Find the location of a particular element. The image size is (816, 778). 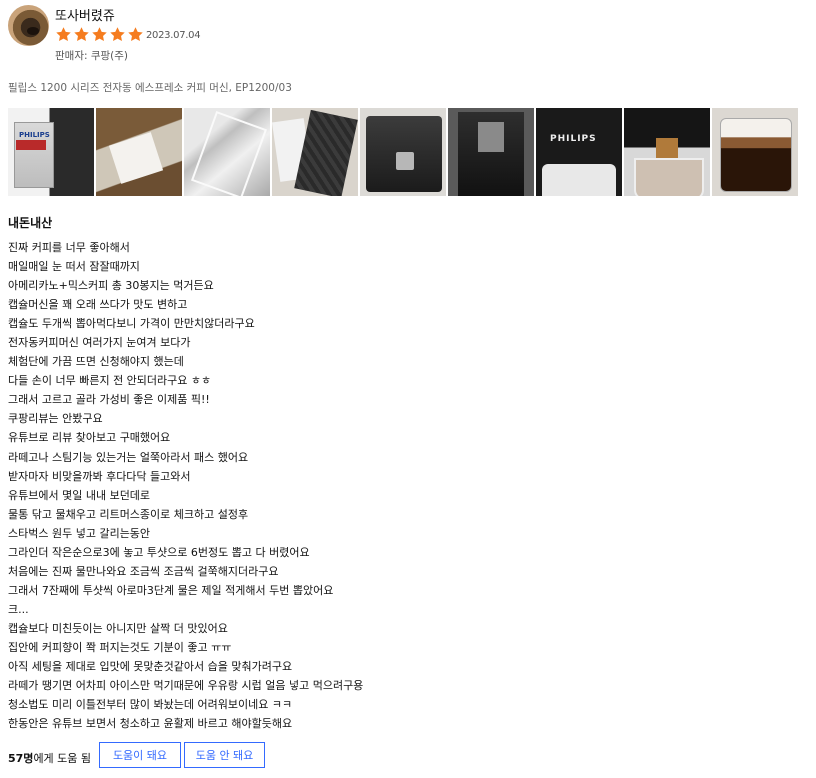

review-line: 쿠팡리뷰는 안봤구요 is located at coordinates (55, 419).